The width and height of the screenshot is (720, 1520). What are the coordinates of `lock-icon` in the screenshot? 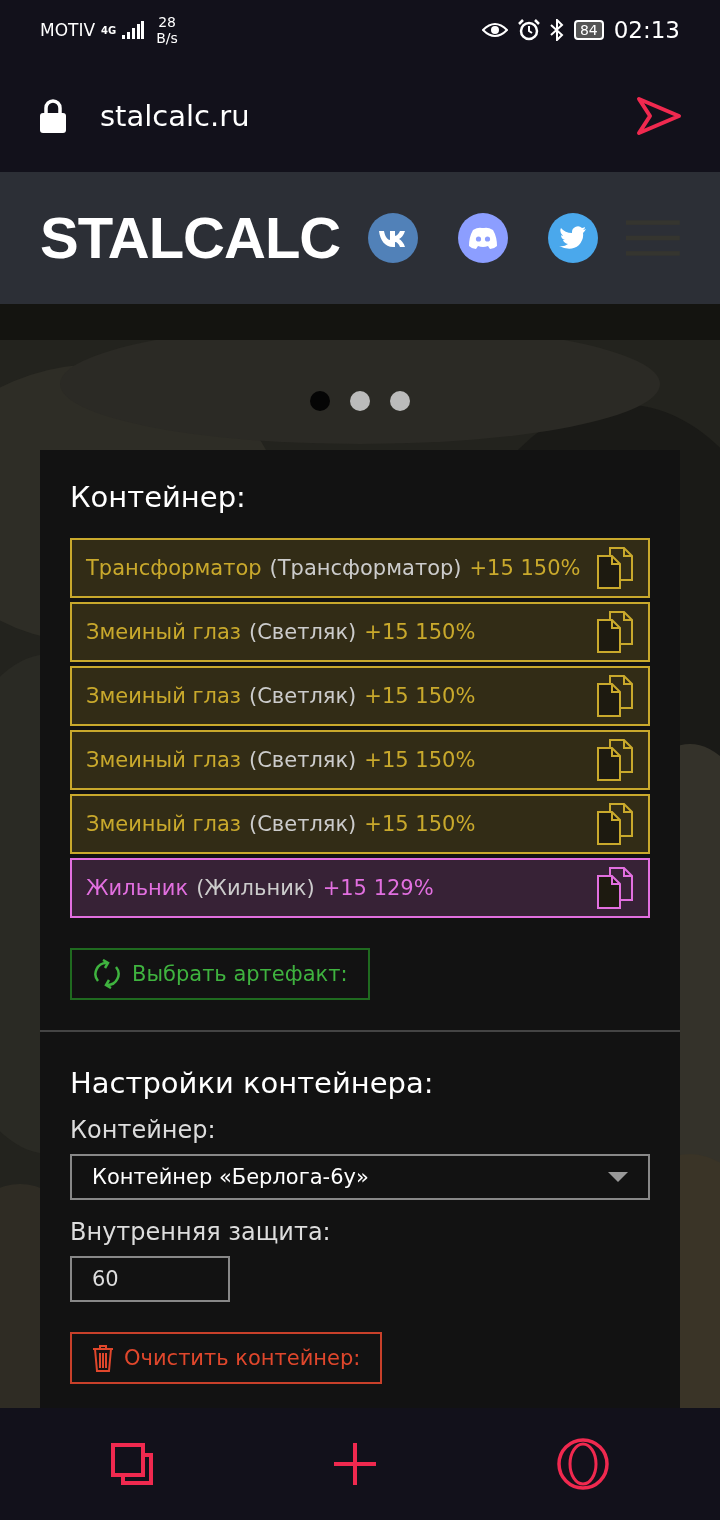 It's located at (53, 116).